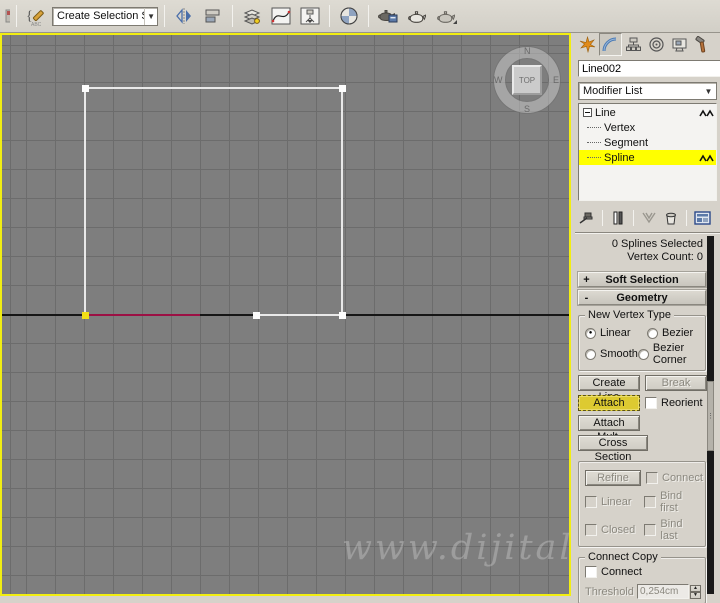 Image resolution: width=720 pixels, height=603 pixels. Describe the element at coordinates (647, 112) in the screenshot. I see `stack-row-line: Line` at that location.